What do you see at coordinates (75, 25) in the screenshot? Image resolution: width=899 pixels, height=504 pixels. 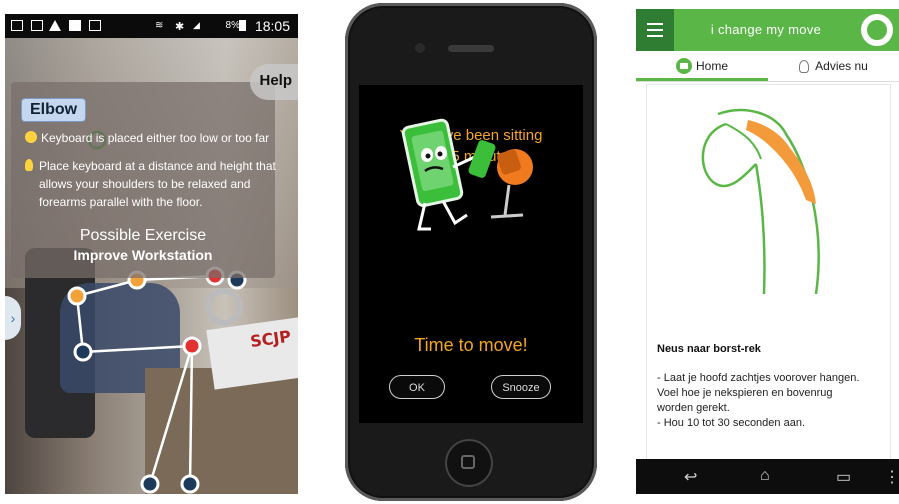 I see `message-icon` at bounding box center [75, 25].